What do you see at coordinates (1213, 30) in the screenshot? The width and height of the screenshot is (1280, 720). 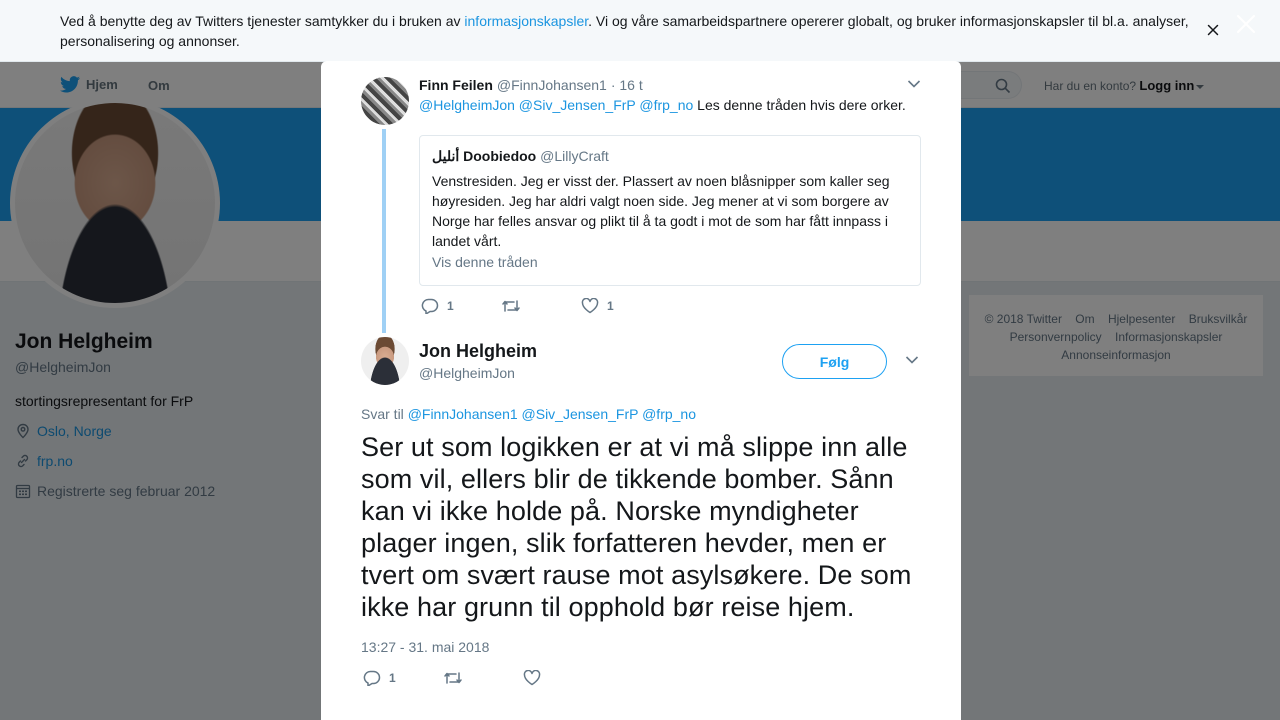 I see `cookie-close-icon` at bounding box center [1213, 30].